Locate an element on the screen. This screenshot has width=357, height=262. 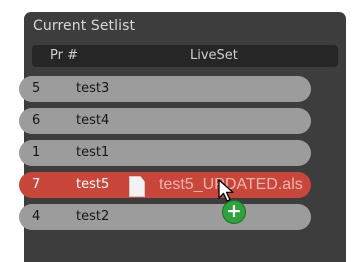
document-icon is located at coordinates (137, 186).